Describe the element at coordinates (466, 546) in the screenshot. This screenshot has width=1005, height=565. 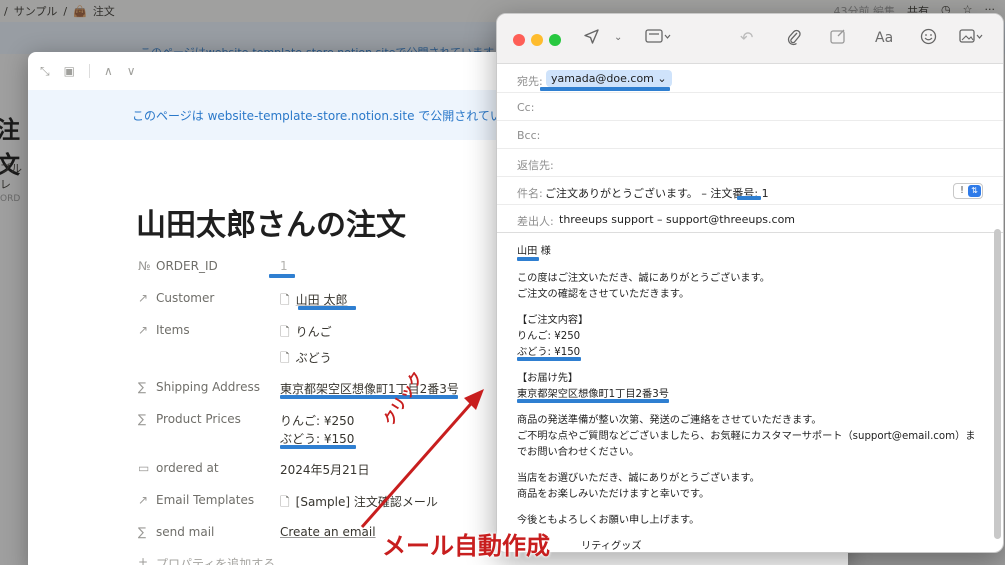
I see `annotation-auto-mail: メール自動作成` at that location.